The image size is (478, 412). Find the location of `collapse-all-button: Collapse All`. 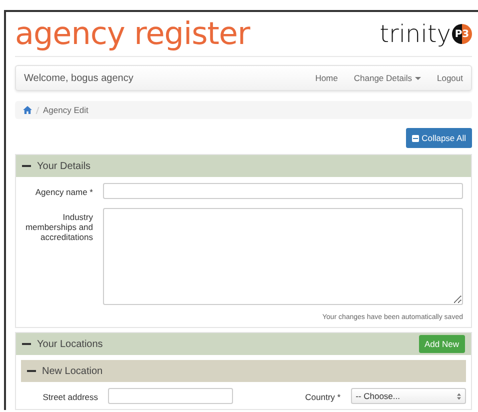

collapse-all-button: Collapse All is located at coordinates (439, 138).